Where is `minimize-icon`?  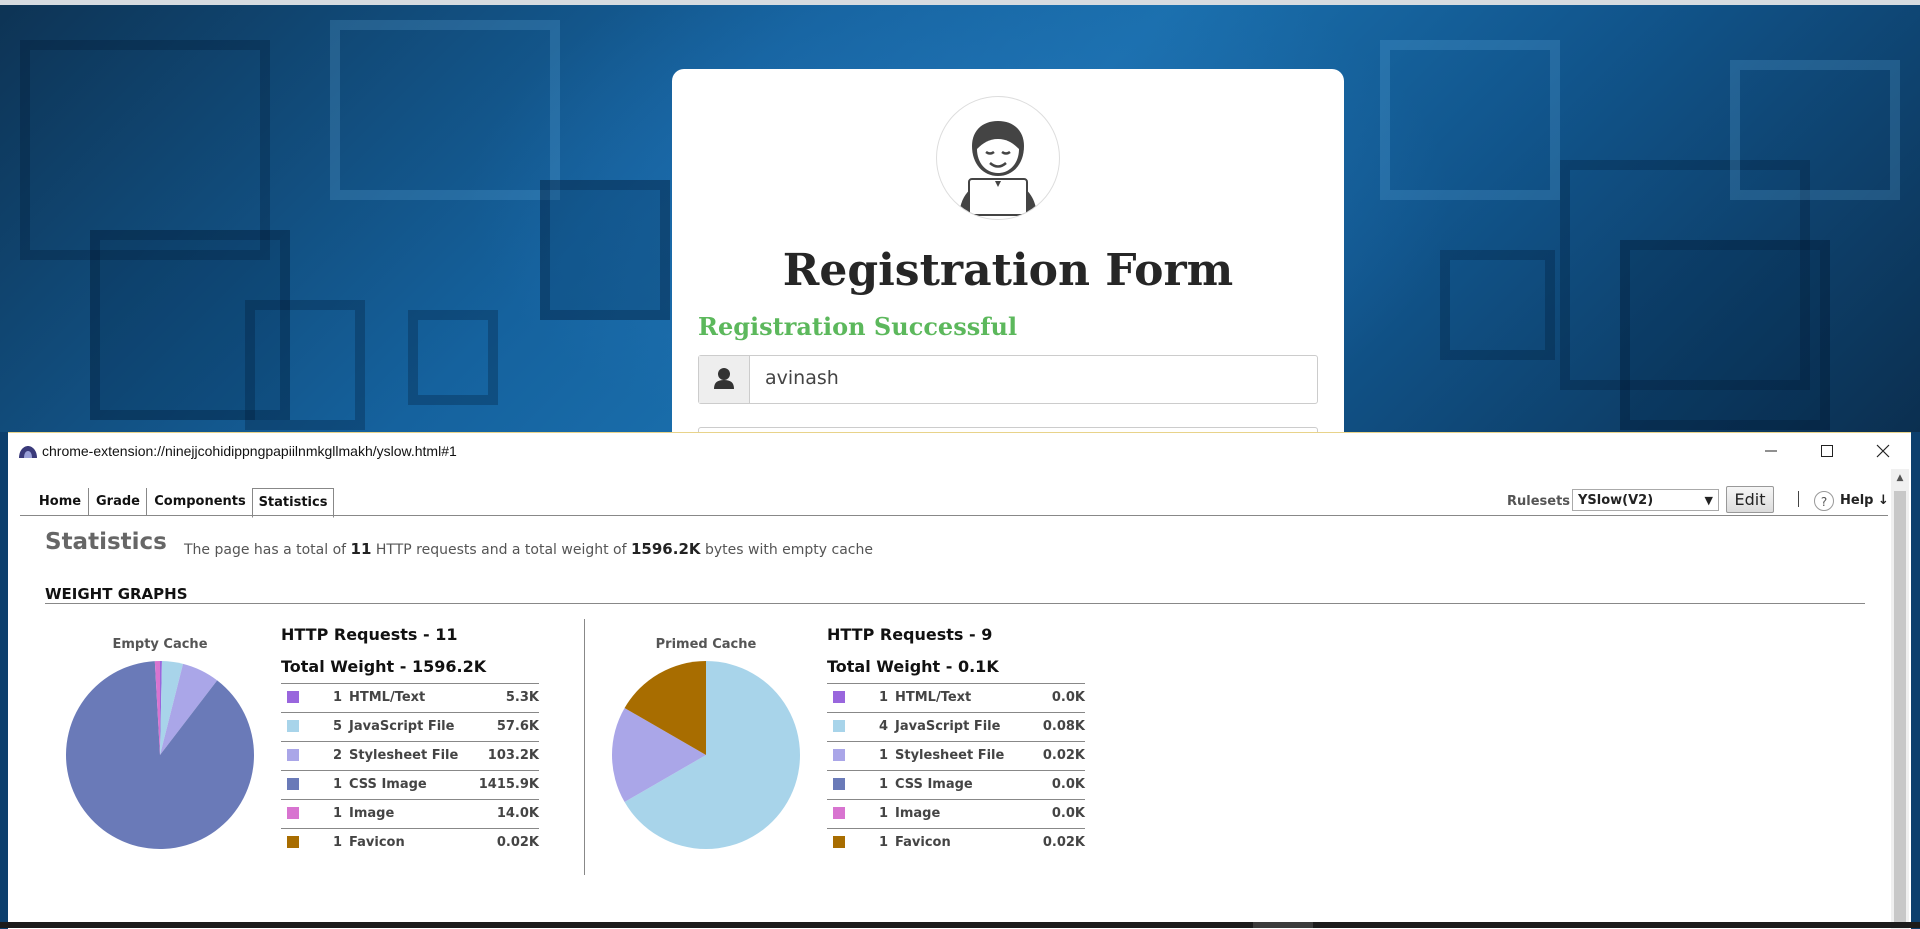 minimize-icon is located at coordinates (1771, 451).